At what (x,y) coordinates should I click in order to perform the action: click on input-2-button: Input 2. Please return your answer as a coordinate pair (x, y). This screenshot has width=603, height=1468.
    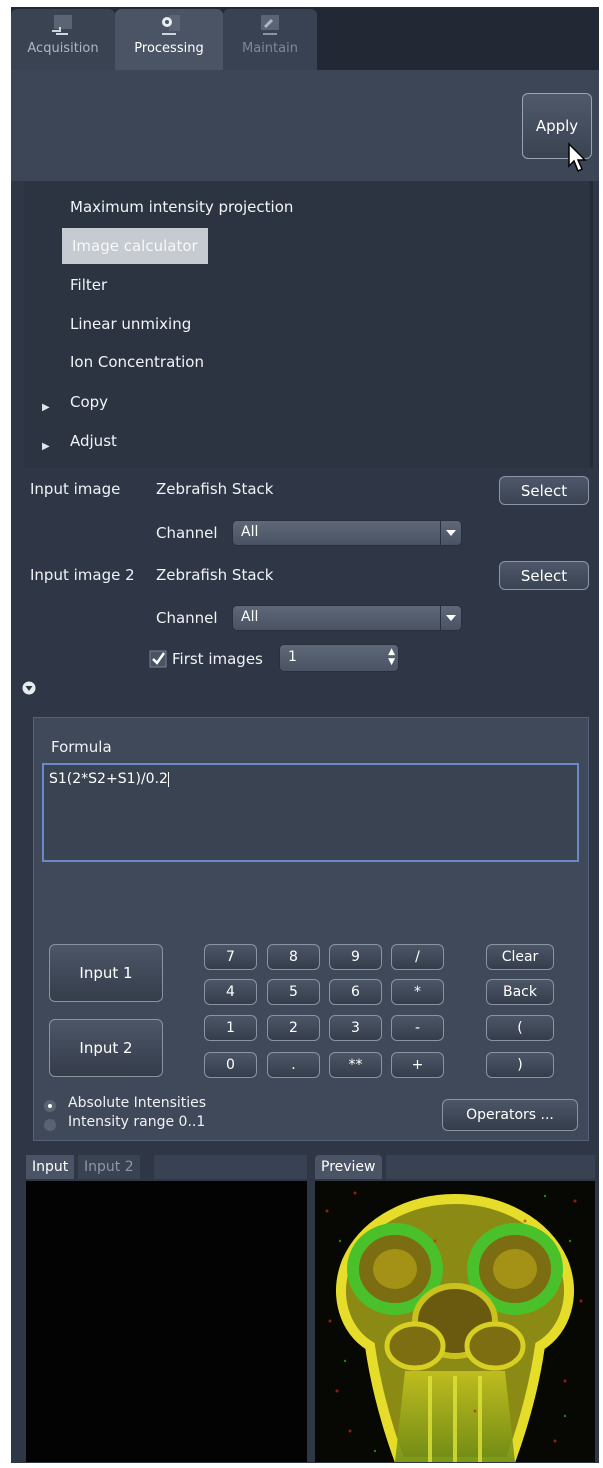
    Looking at the image, I should click on (106, 1048).